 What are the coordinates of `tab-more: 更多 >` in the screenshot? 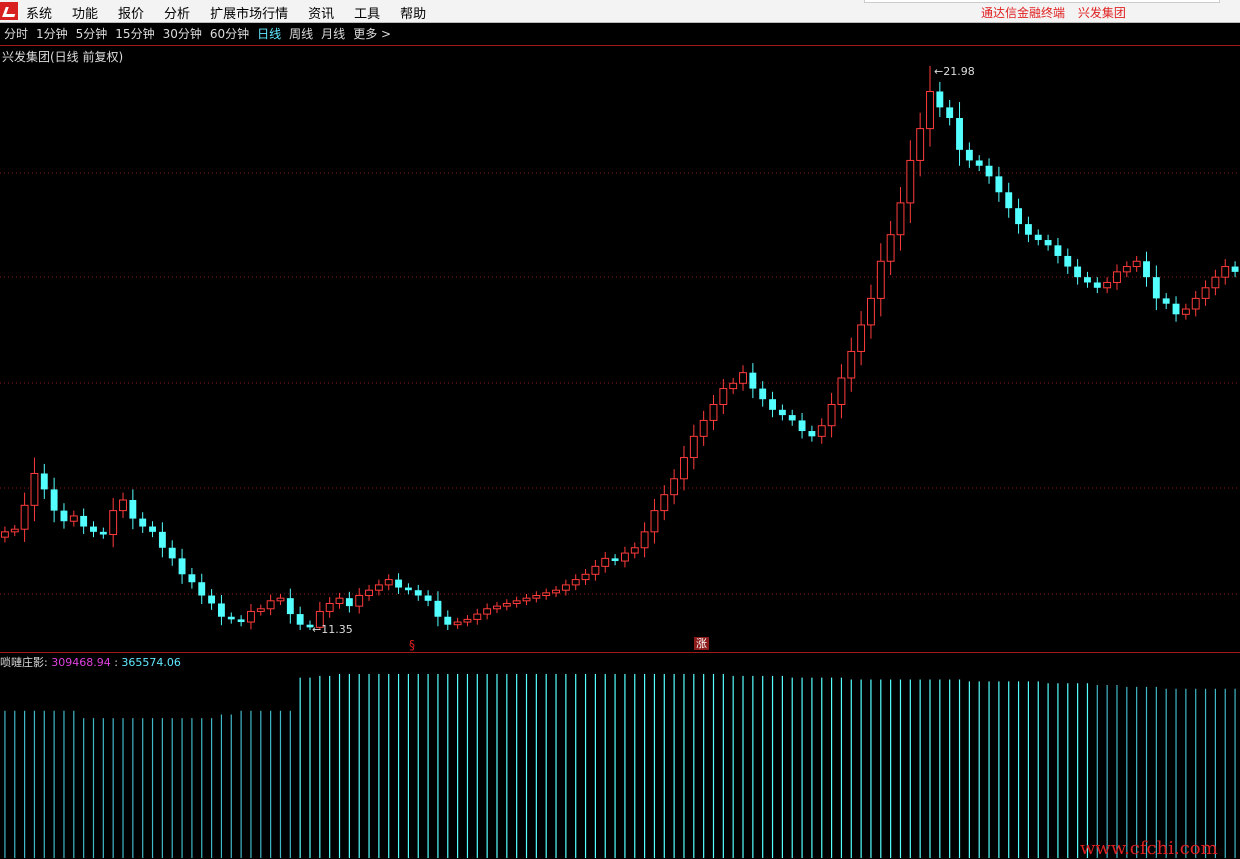 It's located at (372, 34).